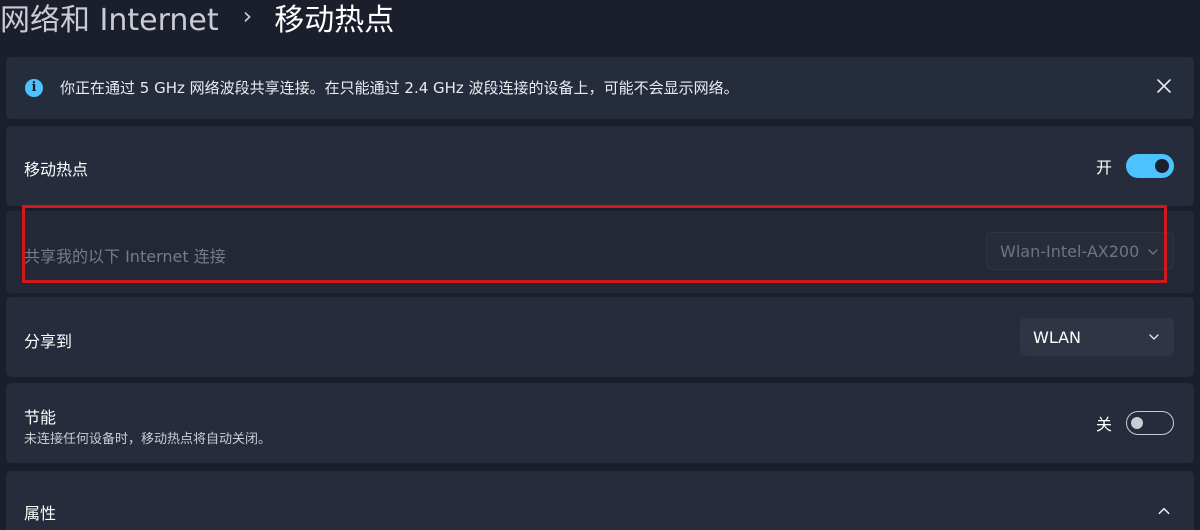 The width and height of the screenshot is (1200, 530). What do you see at coordinates (1097, 337) in the screenshot?
I see `share-to-dropdown: WLAN` at bounding box center [1097, 337].